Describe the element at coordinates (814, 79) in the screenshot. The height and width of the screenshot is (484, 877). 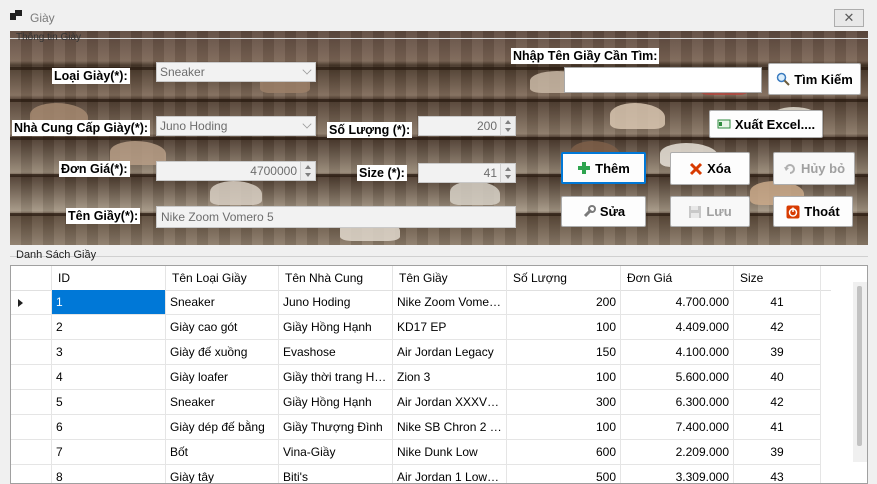
I see `search-button: Tìm Kiếm` at that location.